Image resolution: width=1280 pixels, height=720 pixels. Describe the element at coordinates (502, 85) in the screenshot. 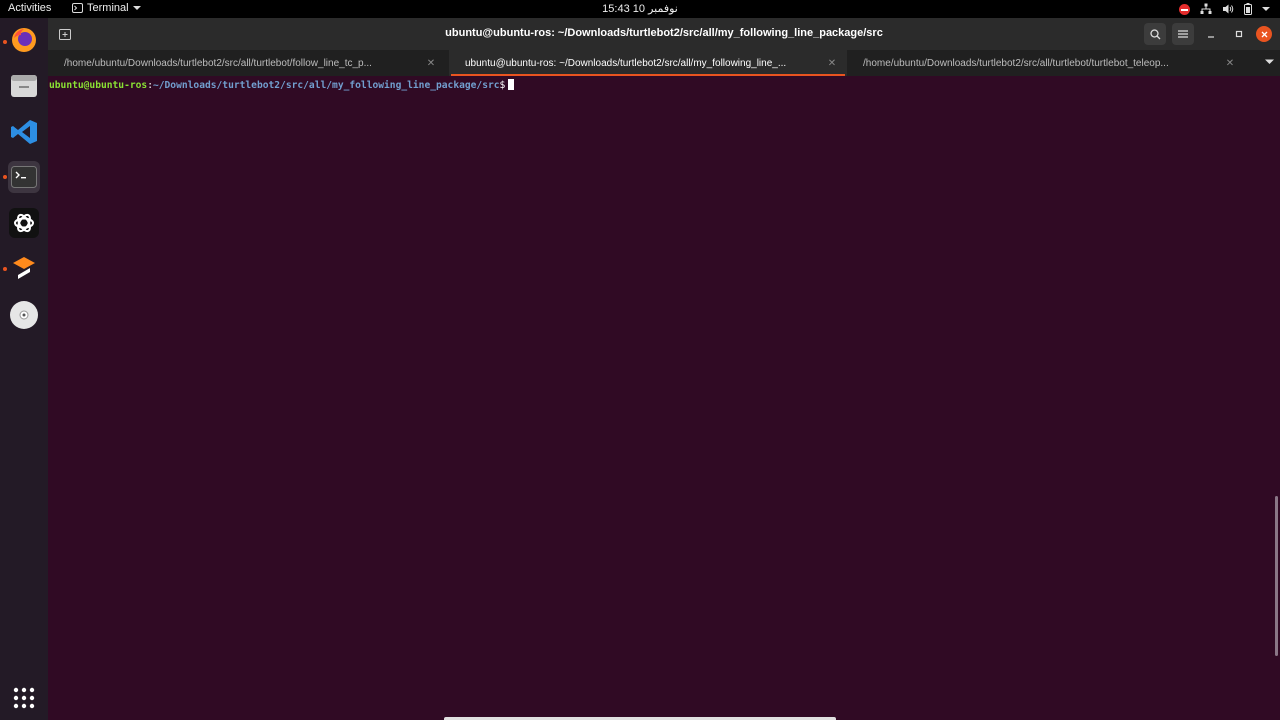

I see `prompt-symbol: $` at that location.